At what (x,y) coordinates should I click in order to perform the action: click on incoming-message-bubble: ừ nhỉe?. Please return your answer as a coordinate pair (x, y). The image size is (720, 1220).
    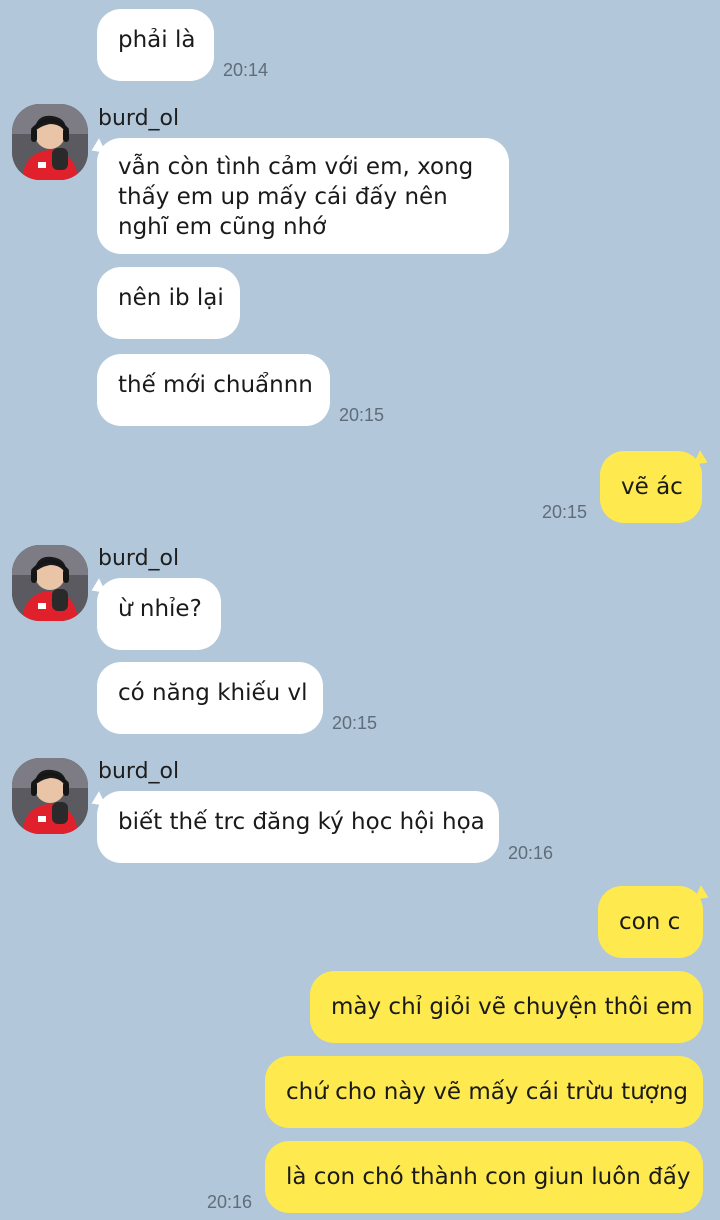
    Looking at the image, I should click on (159, 614).